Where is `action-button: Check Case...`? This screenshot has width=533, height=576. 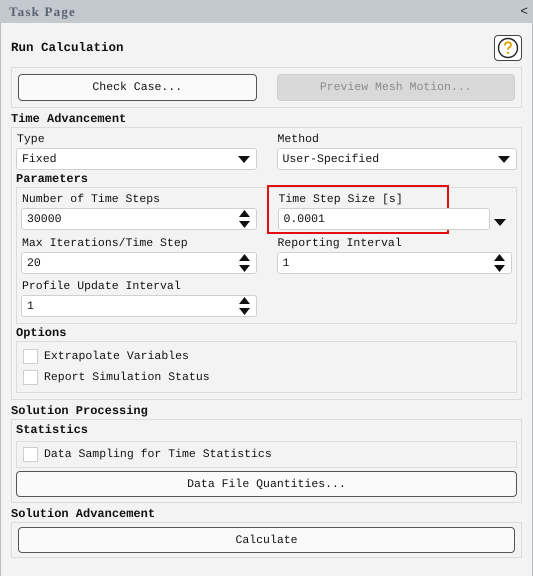
action-button: Check Case... is located at coordinates (137, 87).